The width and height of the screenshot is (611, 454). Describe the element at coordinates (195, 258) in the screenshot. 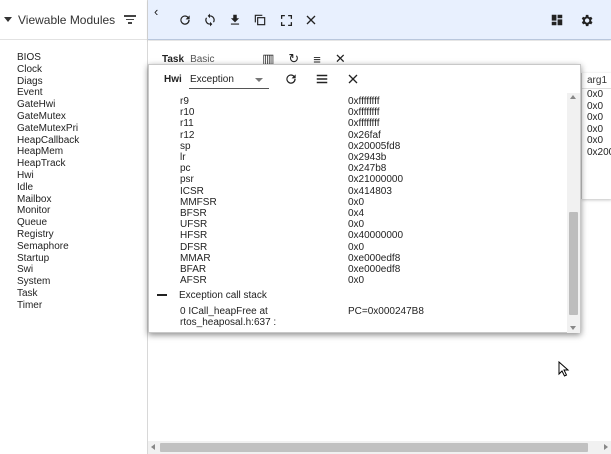

I see `register-name: MMAR` at that location.